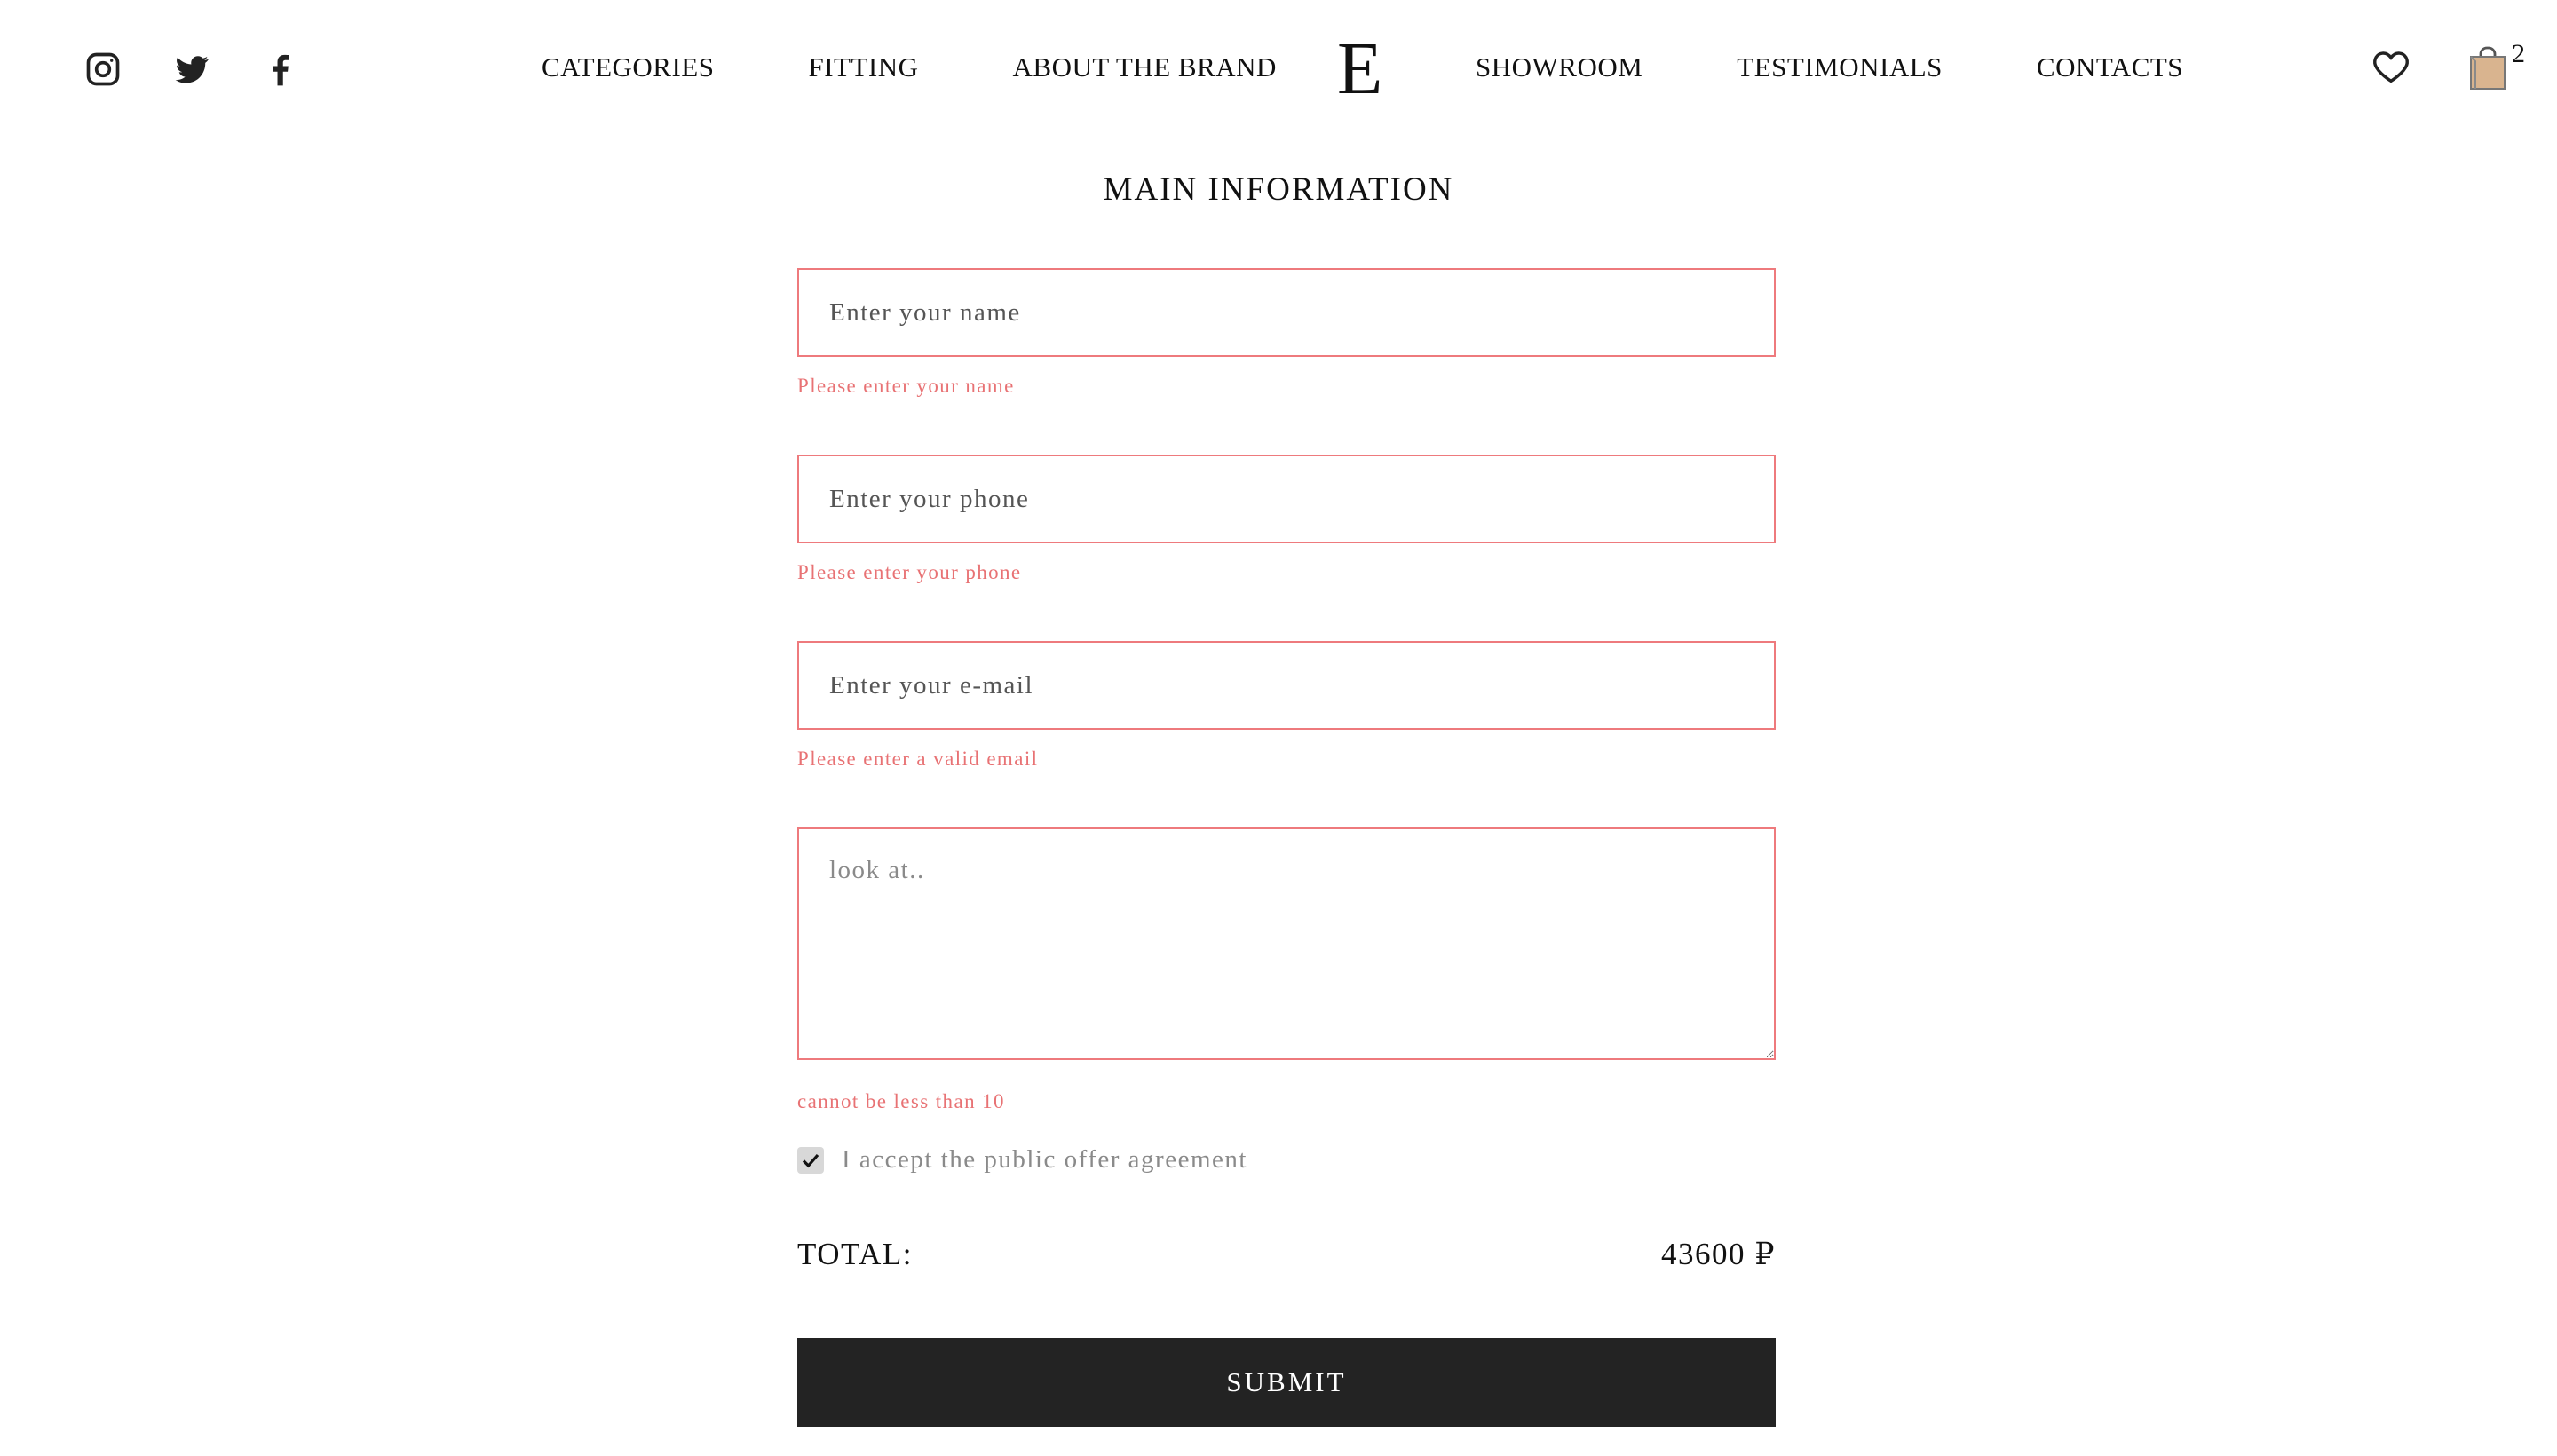 The width and height of the screenshot is (2557, 1456). What do you see at coordinates (1718, 1254) in the screenshot?
I see `total-value: 43600 ₽` at bounding box center [1718, 1254].